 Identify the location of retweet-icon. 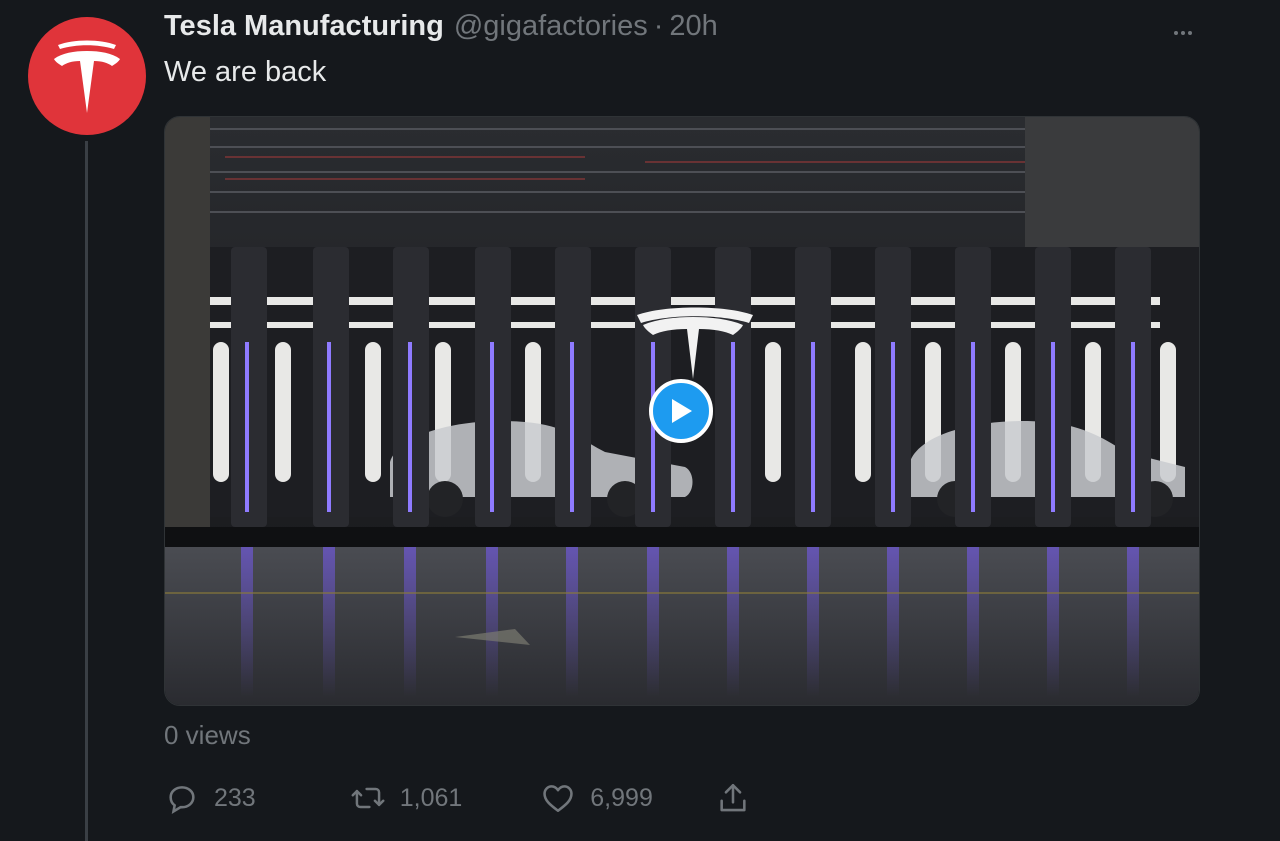
(368, 798).